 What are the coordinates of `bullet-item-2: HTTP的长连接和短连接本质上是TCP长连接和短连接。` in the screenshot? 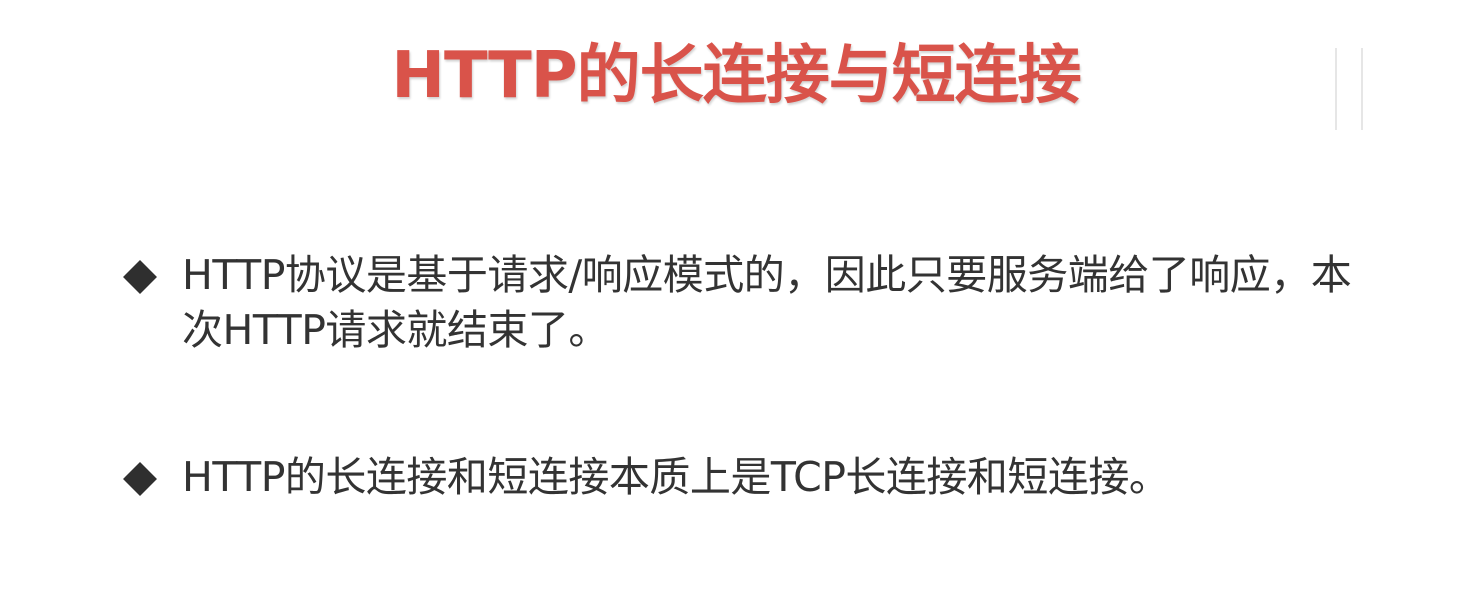 It's located at (738, 477).